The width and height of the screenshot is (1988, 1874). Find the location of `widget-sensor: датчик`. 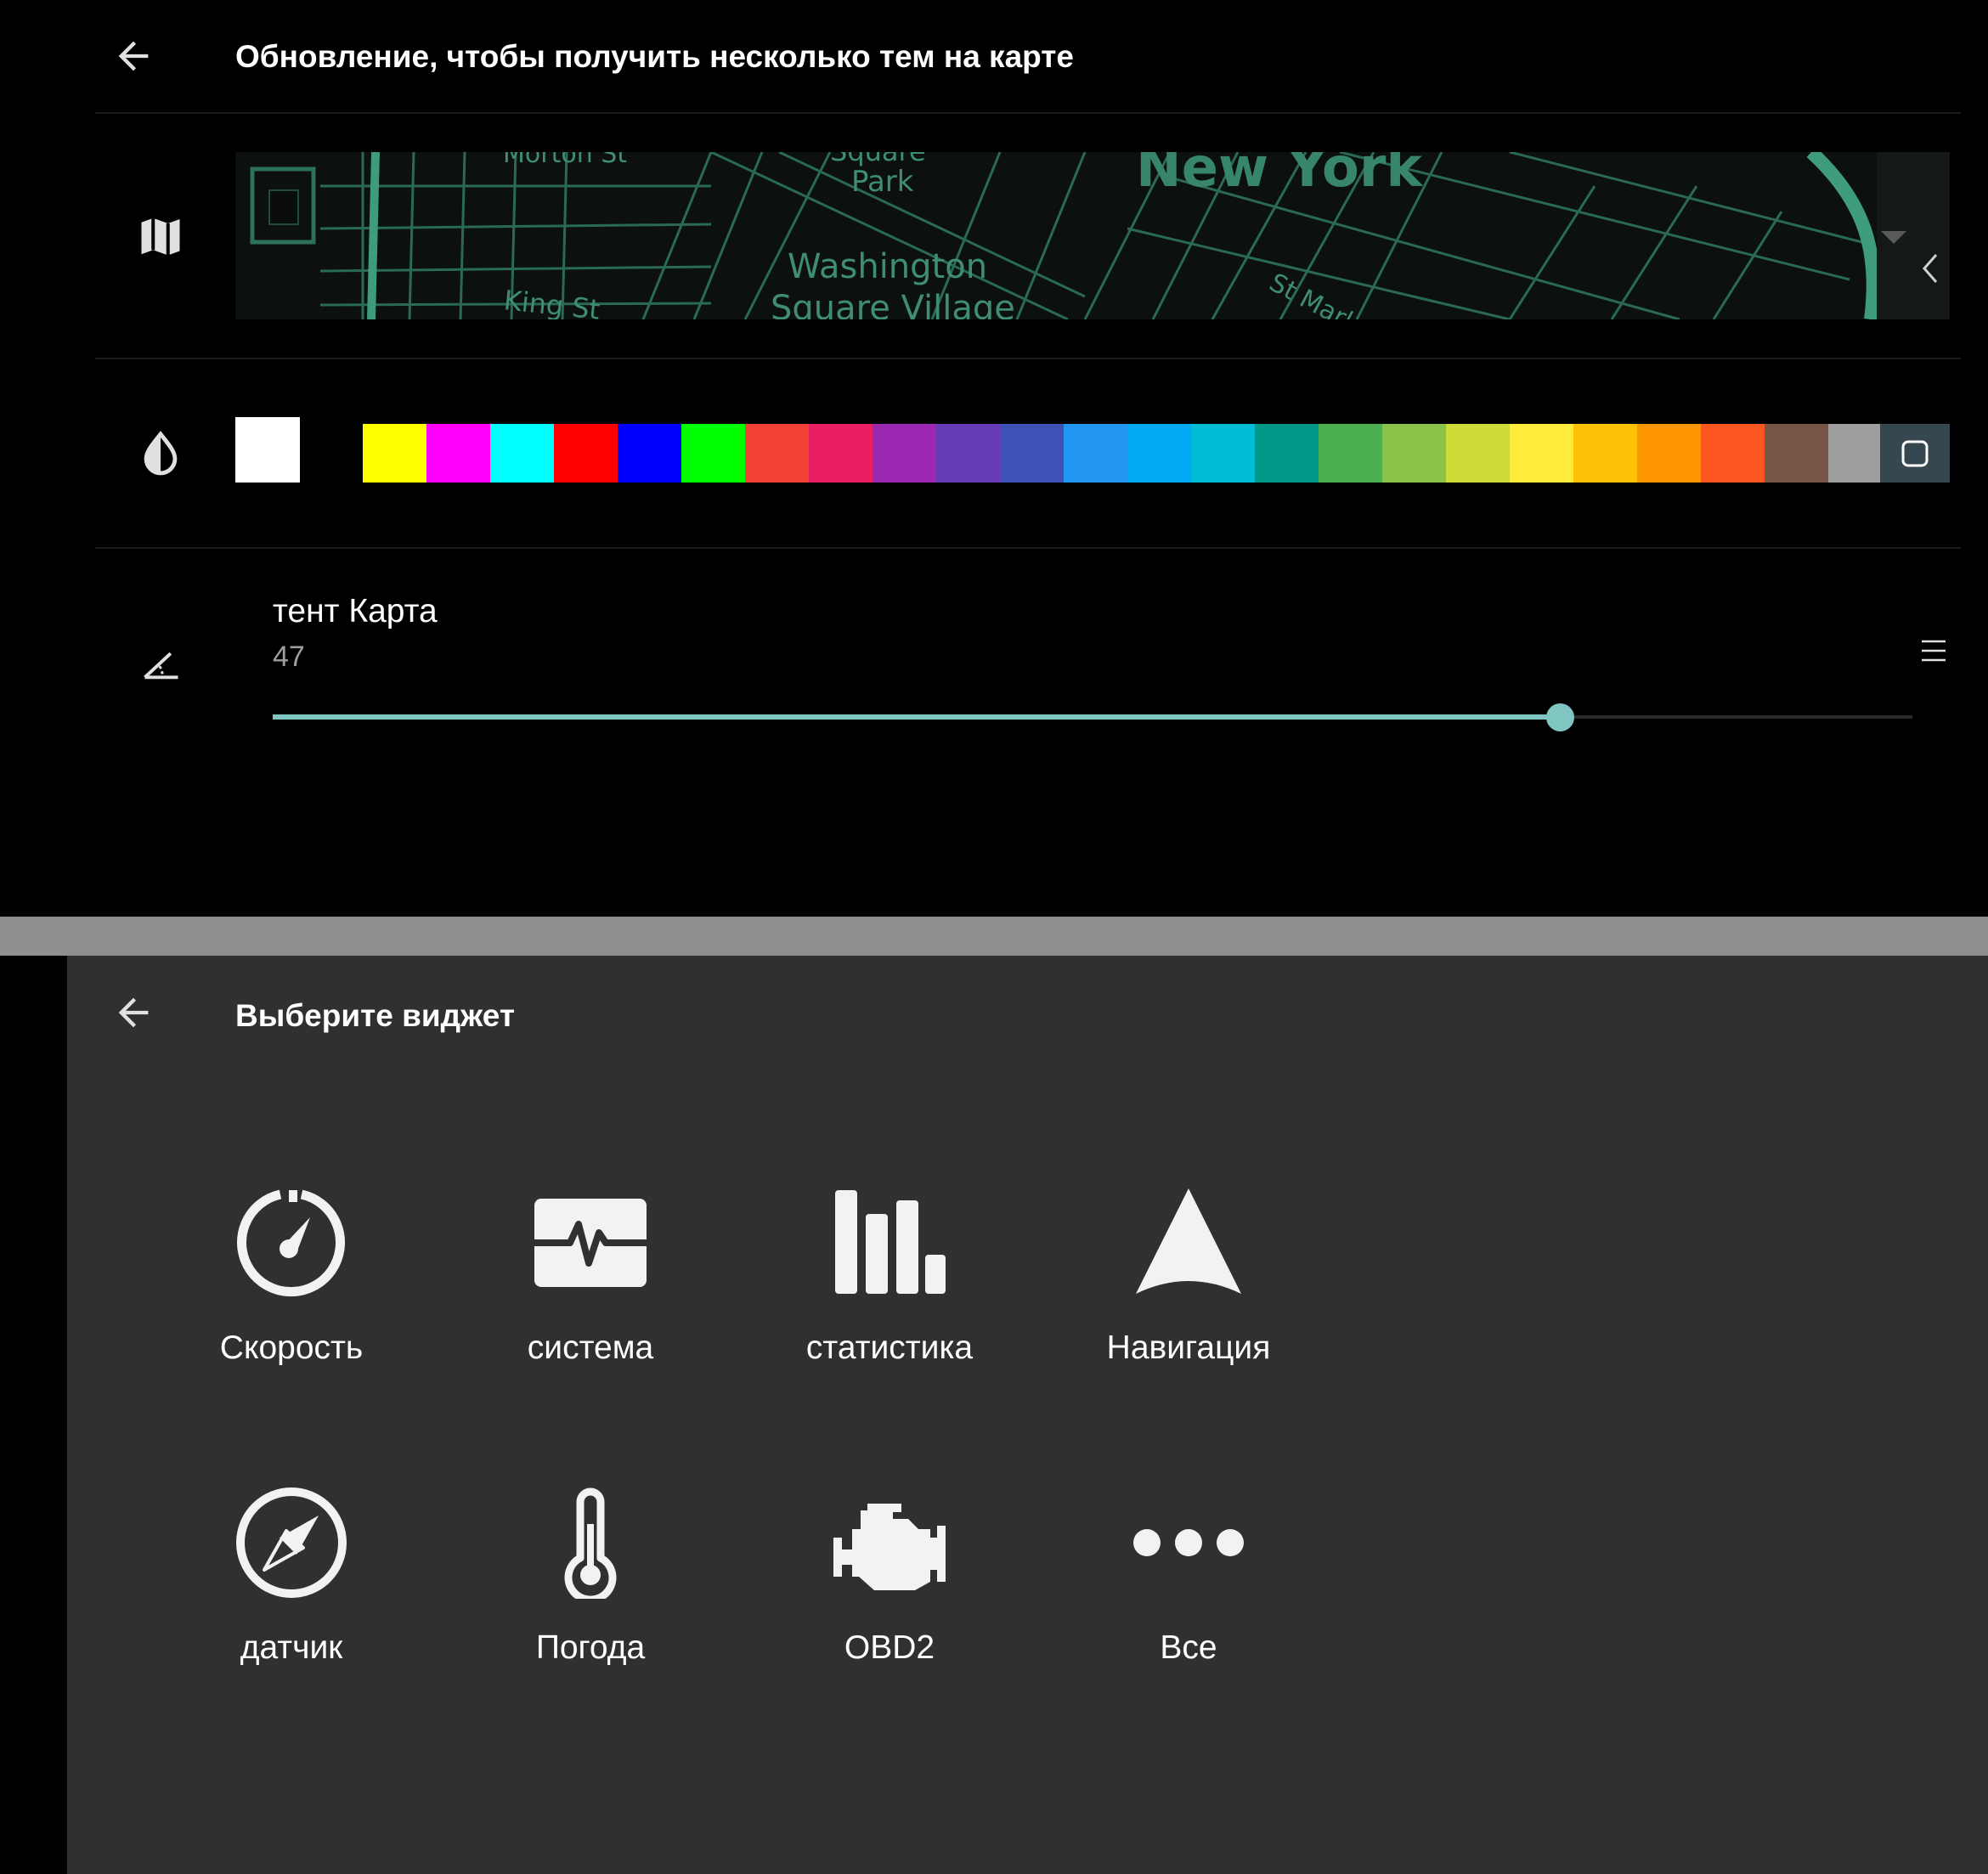

widget-sensor: датчик is located at coordinates (291, 1601).